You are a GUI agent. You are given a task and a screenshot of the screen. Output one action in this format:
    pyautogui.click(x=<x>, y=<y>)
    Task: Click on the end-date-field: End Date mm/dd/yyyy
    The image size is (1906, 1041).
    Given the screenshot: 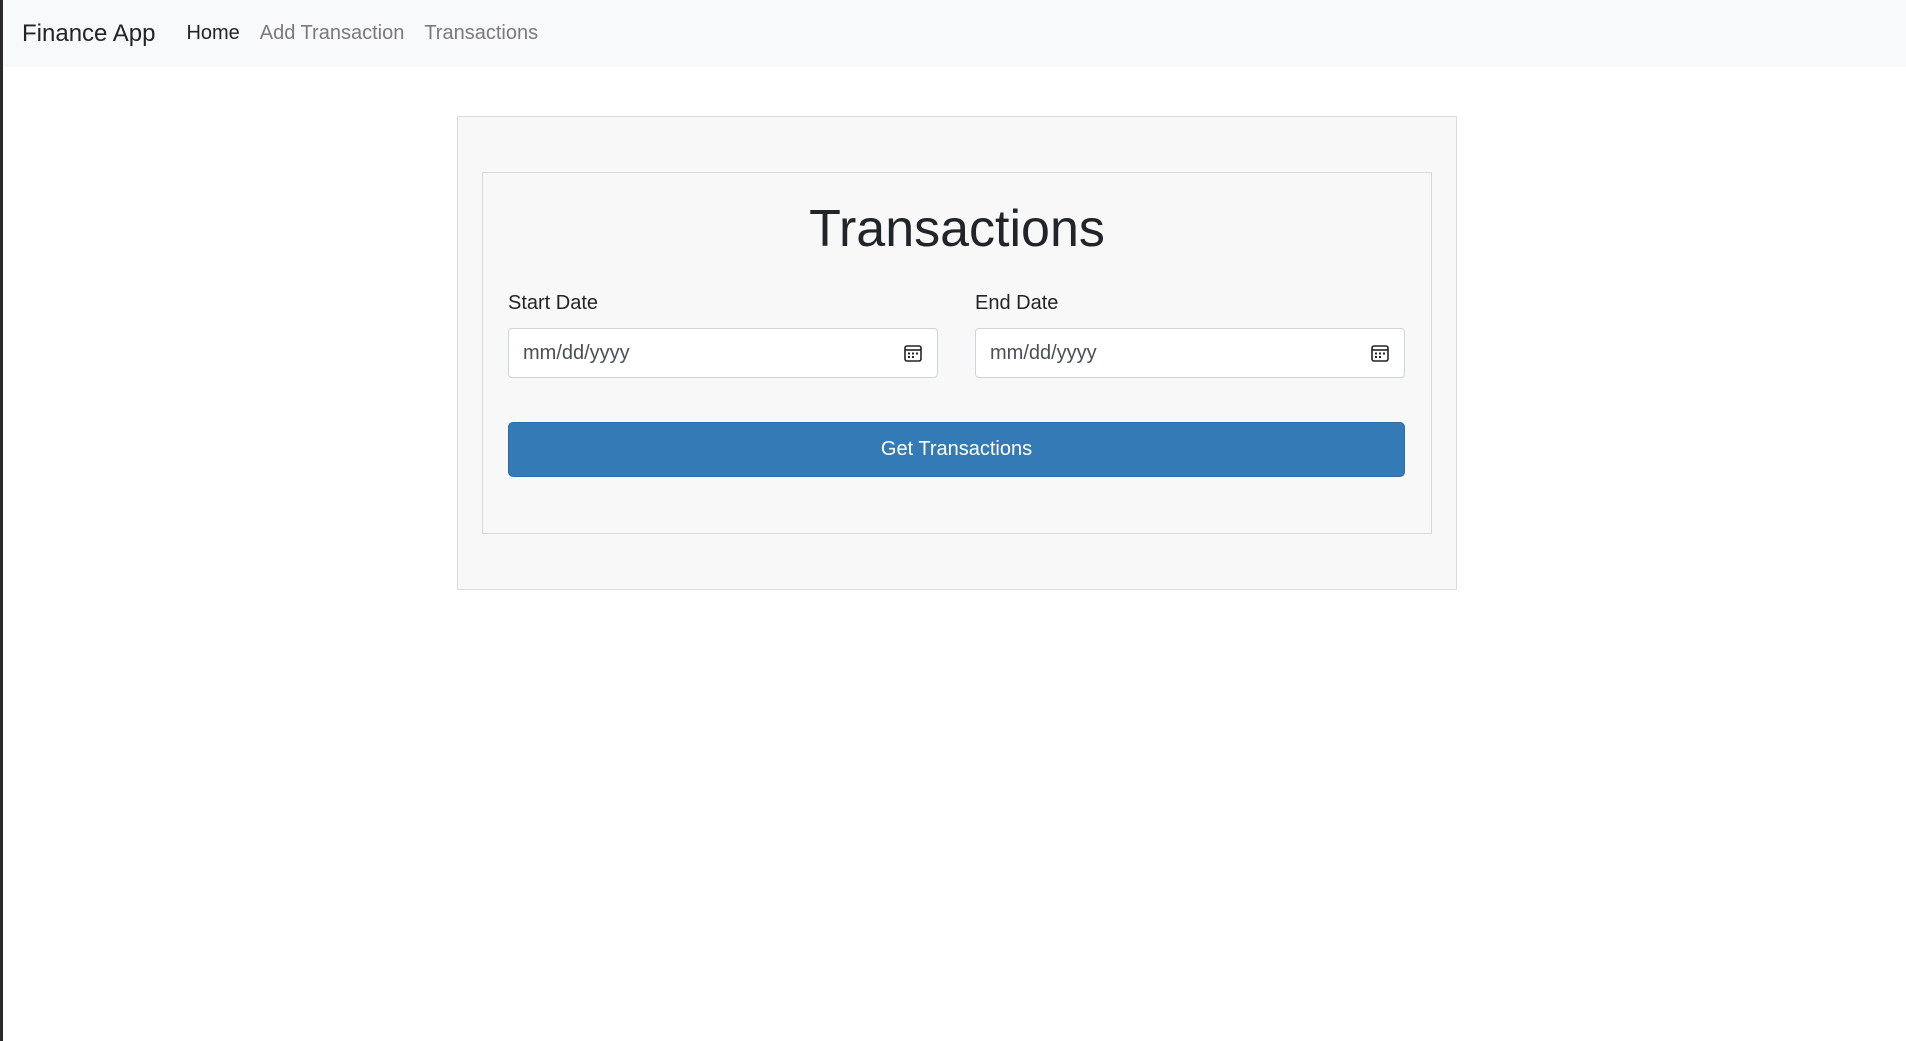 What is the action you would take?
    pyautogui.click(x=1190, y=334)
    